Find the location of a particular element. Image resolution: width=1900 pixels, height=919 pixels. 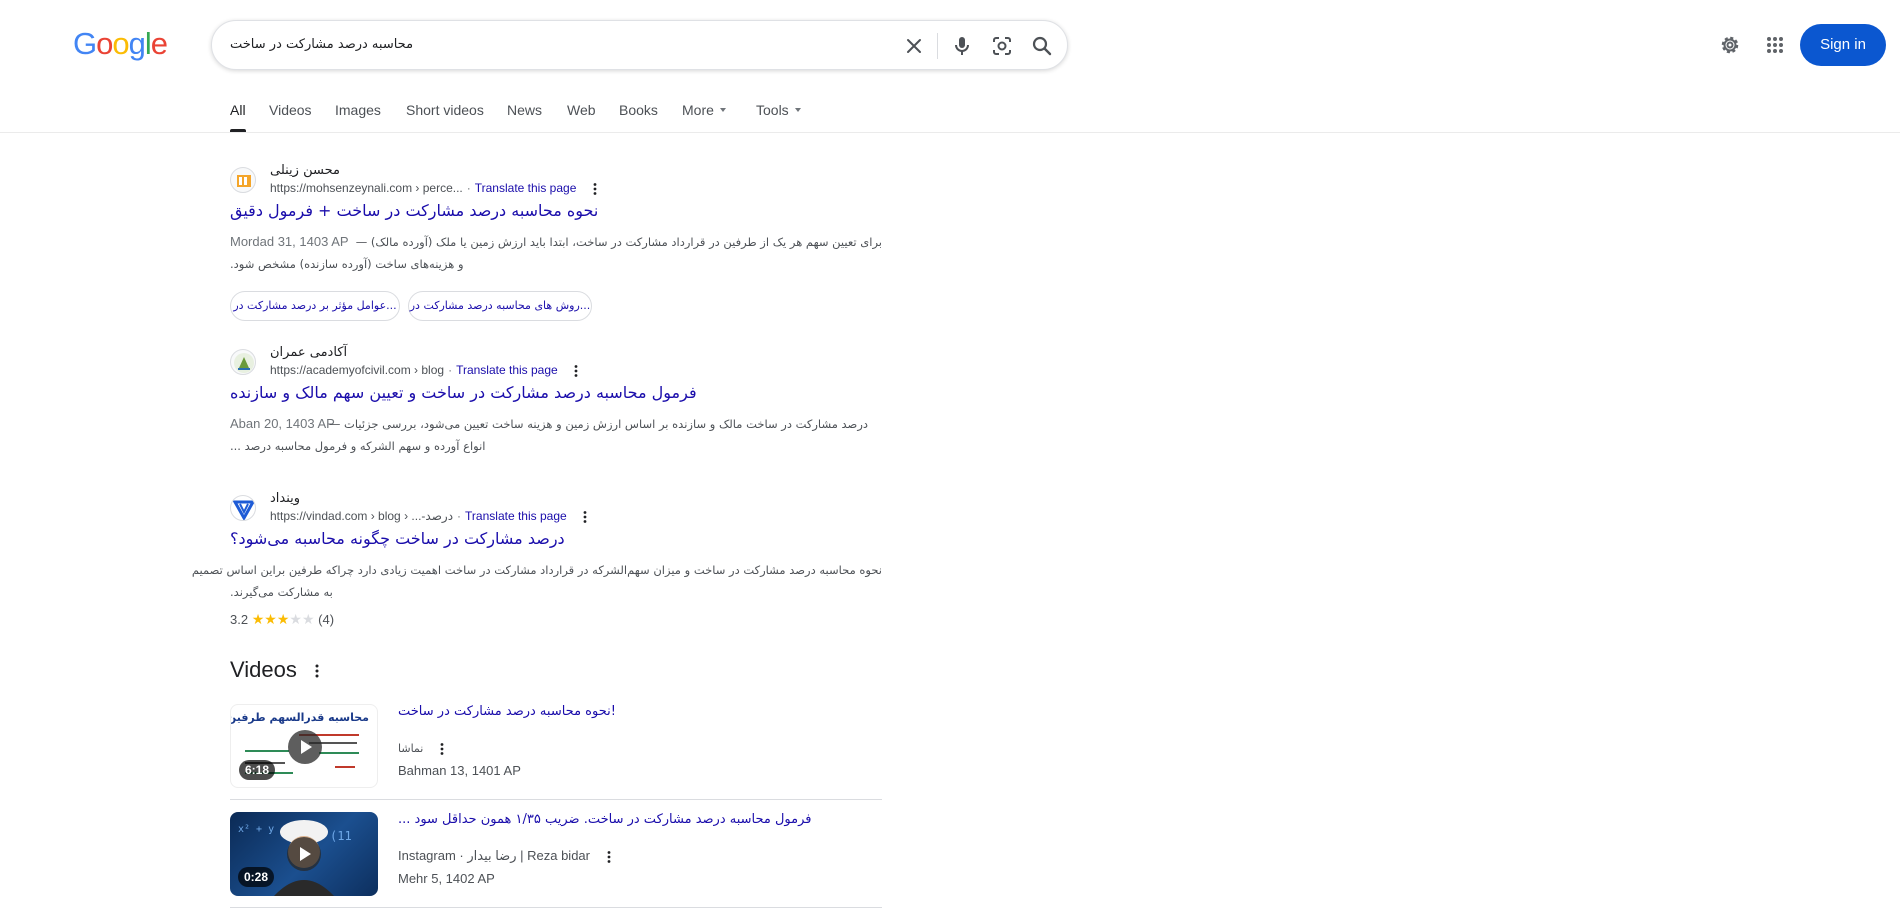

apps-grid-icon is located at coordinates (1775, 45).